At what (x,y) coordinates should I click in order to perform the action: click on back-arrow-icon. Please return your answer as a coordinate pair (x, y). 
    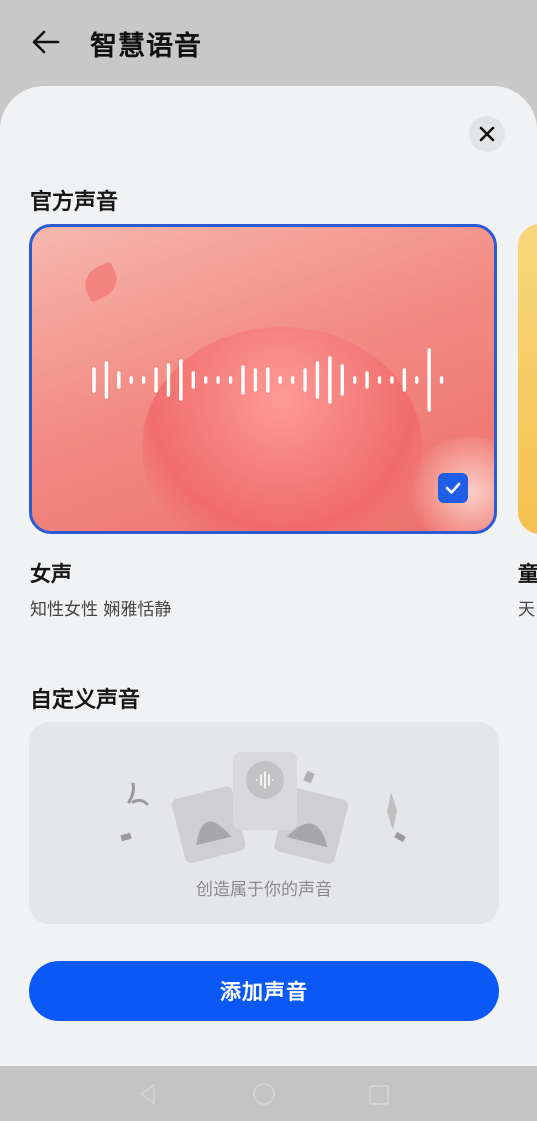
    Looking at the image, I should click on (46, 42).